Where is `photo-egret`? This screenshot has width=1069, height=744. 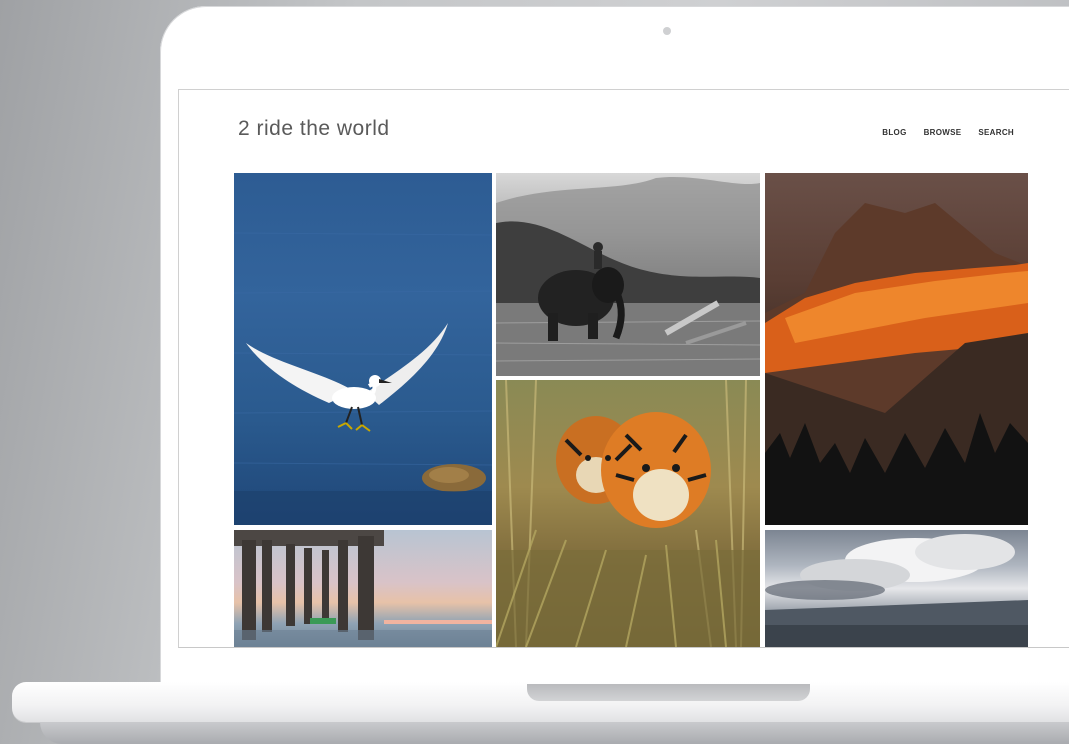 photo-egret is located at coordinates (363, 349).